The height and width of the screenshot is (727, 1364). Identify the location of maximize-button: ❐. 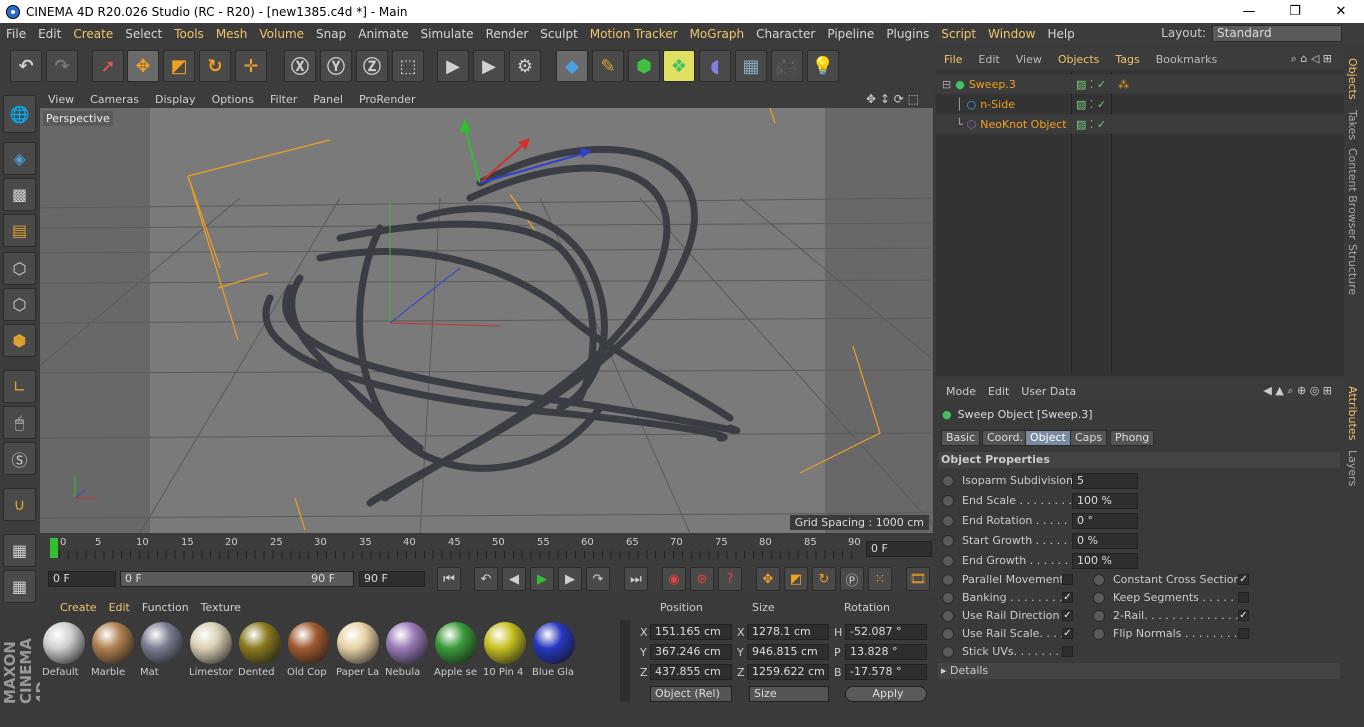
(1295, 11).